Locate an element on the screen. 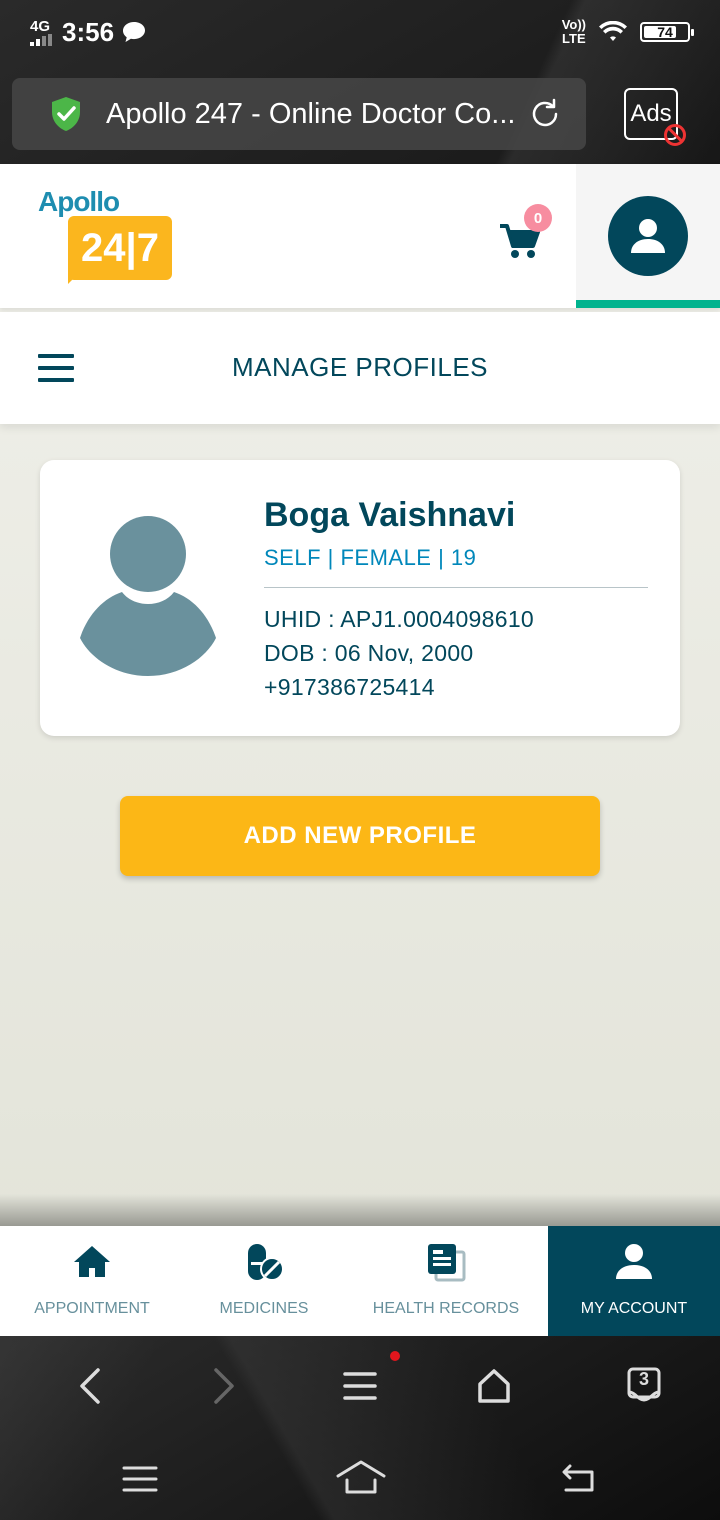 The image size is (720, 1520). status-bar: 4G 3:56 Vo)) LTE 74 is located at coordinates (360, 32).